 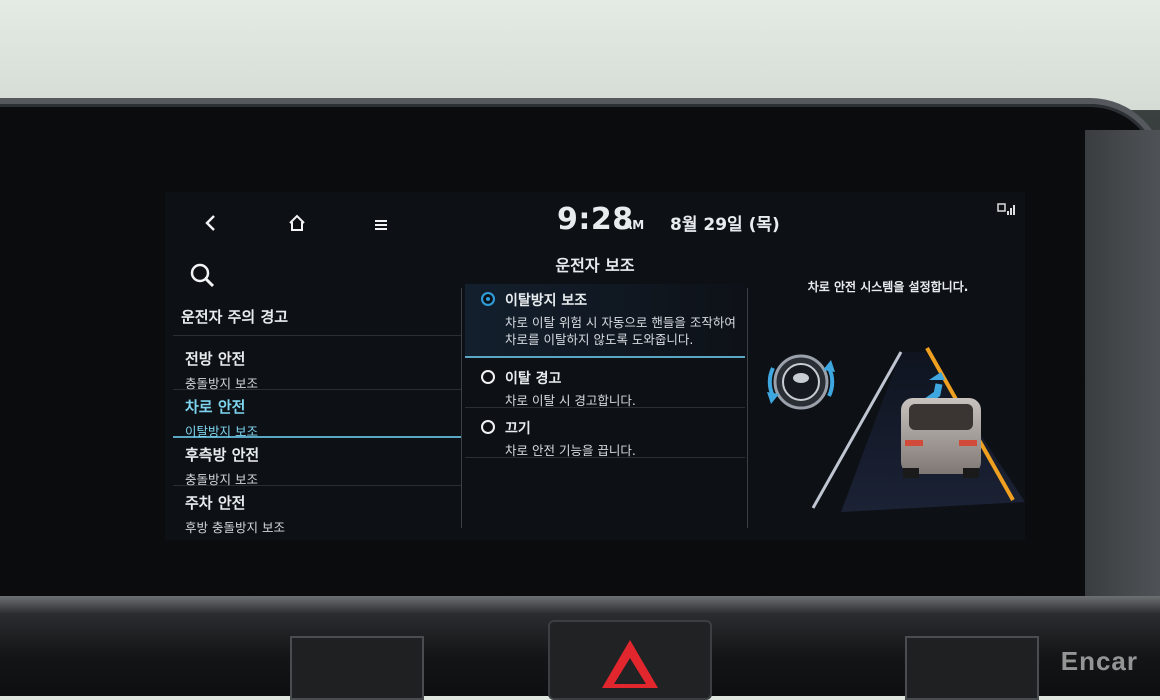 What do you see at coordinates (210, 223) in the screenshot?
I see `chevron-left-icon` at bounding box center [210, 223].